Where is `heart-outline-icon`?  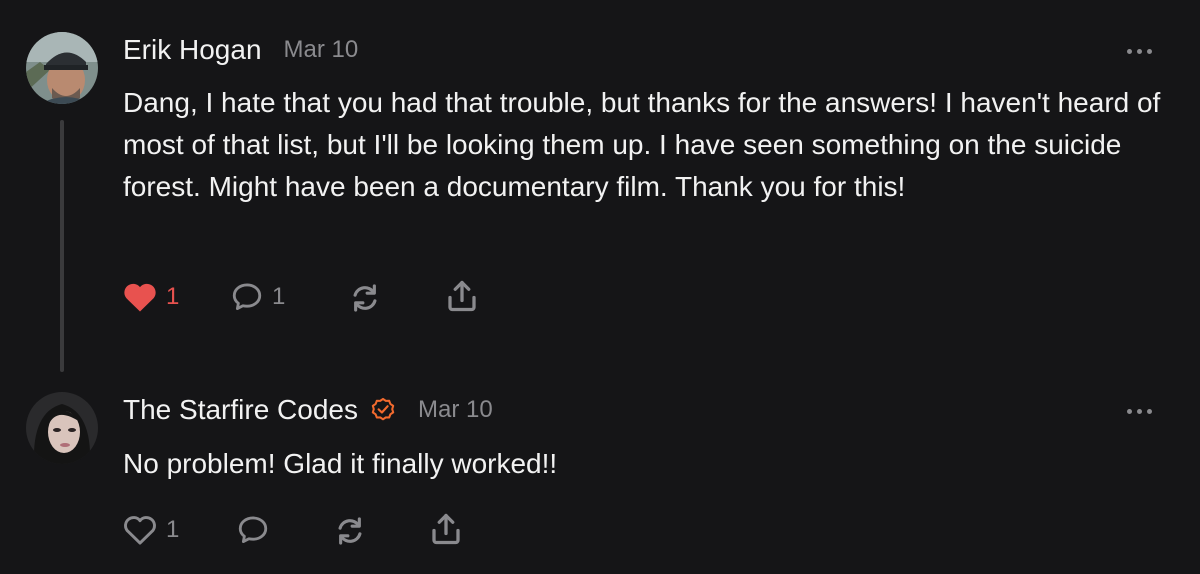 heart-outline-icon is located at coordinates (140, 530).